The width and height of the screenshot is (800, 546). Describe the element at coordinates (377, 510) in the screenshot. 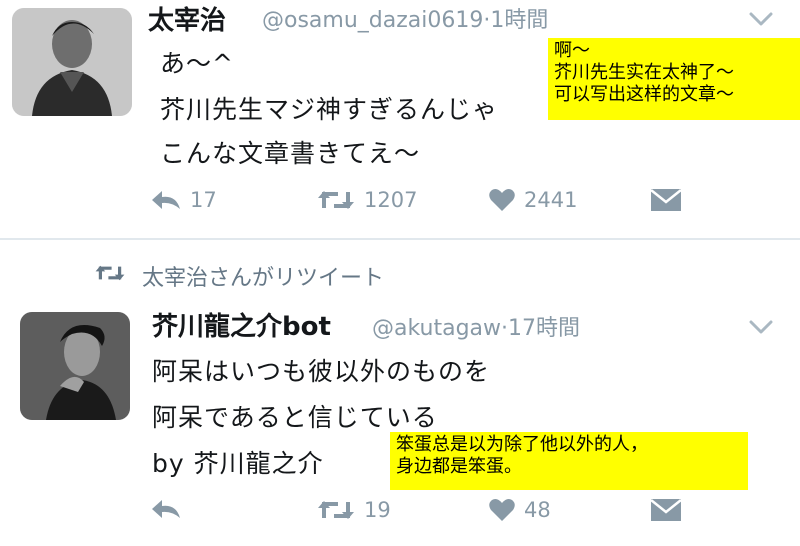

I see `retweet-count: 19` at that location.